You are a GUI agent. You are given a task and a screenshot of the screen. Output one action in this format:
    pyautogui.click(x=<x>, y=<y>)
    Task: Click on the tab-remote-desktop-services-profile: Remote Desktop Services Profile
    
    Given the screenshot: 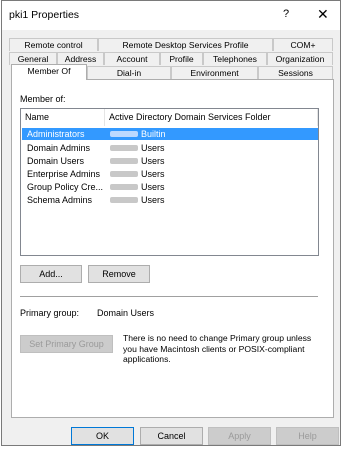 What is the action you would take?
    pyautogui.click(x=185, y=44)
    